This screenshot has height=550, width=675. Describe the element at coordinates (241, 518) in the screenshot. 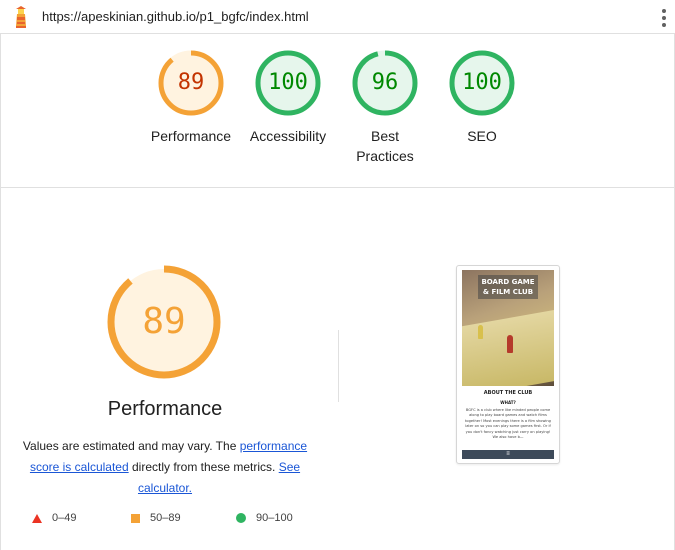

I see `circle-pass-icon` at that location.